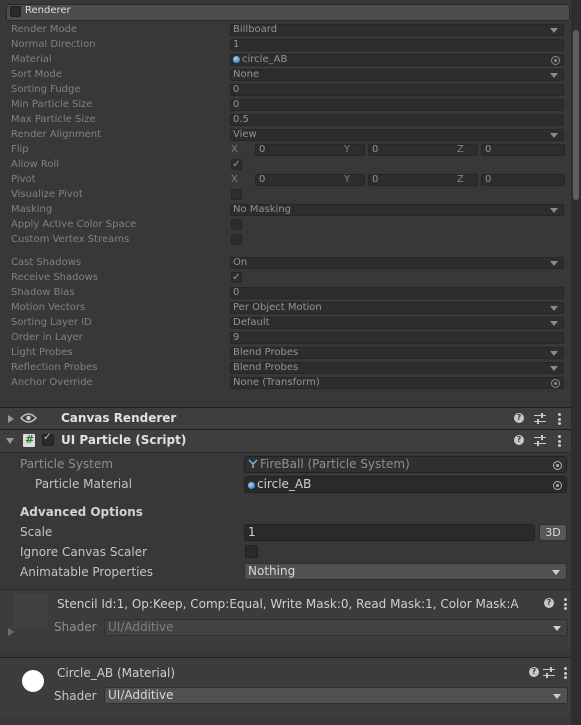 The image size is (581, 725). Describe the element at coordinates (48, 10) in the screenshot. I see `renderer-module-title: Renderer` at that location.